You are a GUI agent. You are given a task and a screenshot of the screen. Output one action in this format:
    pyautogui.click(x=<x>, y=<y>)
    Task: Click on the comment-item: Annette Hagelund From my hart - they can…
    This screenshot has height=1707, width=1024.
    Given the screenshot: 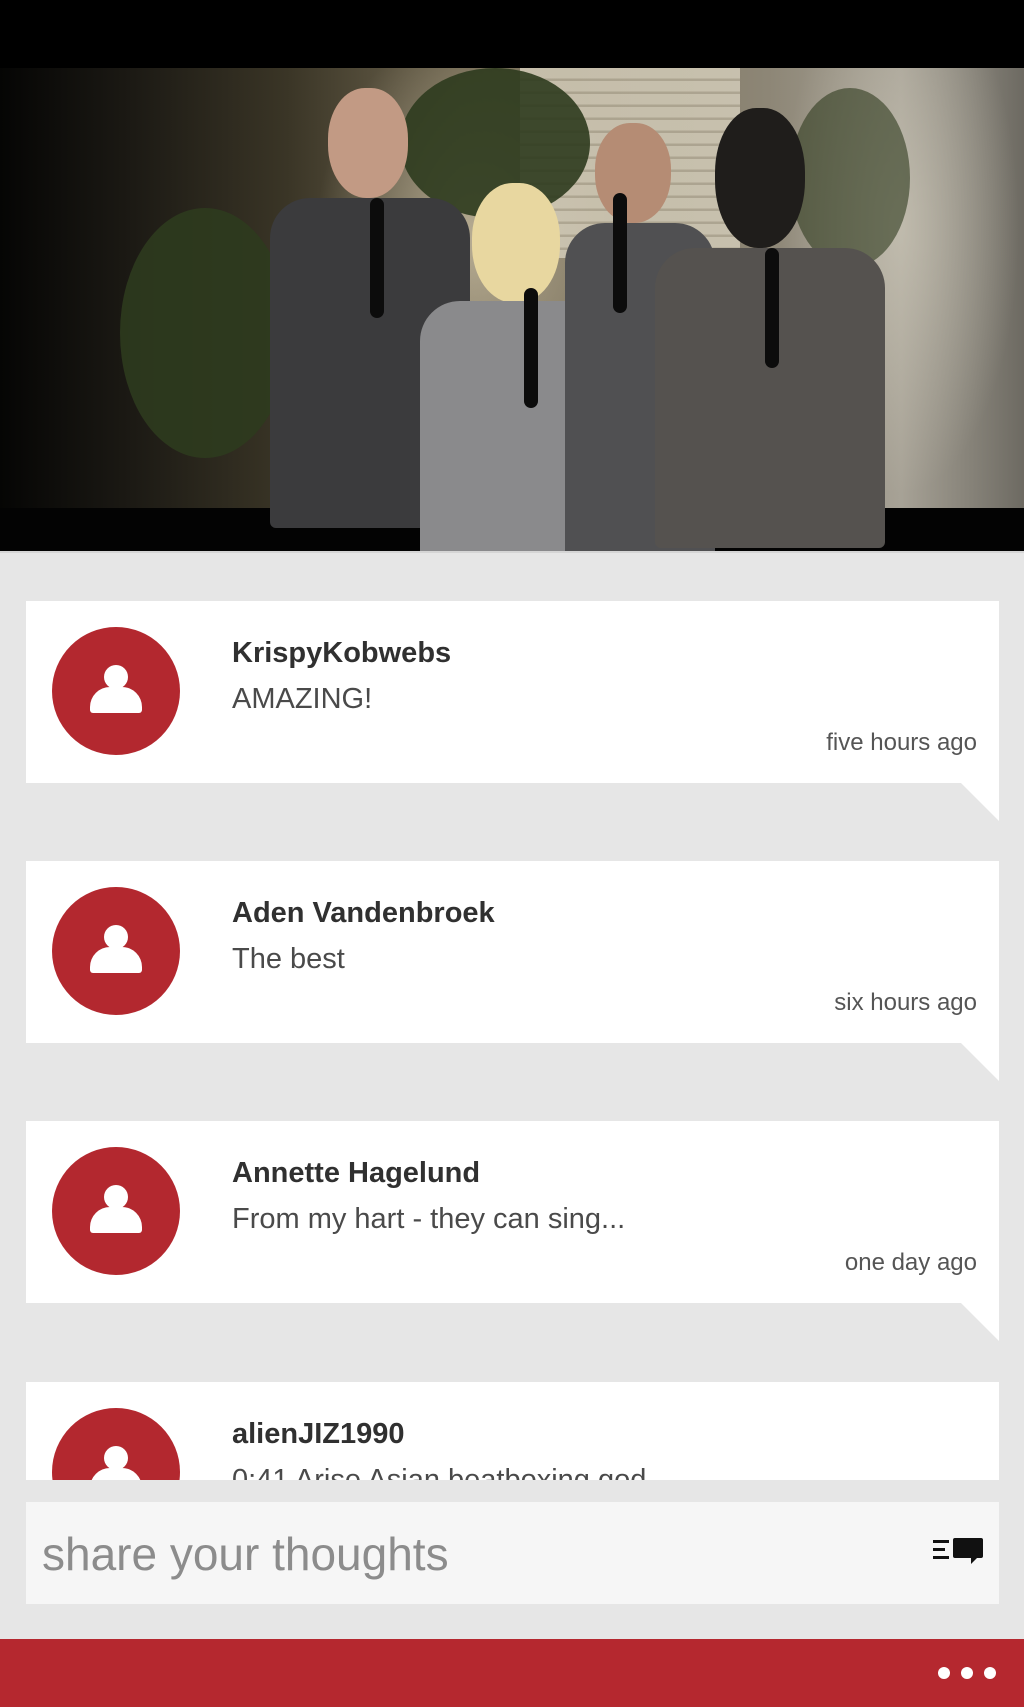 What is the action you would take?
    pyautogui.click(x=512, y=1231)
    